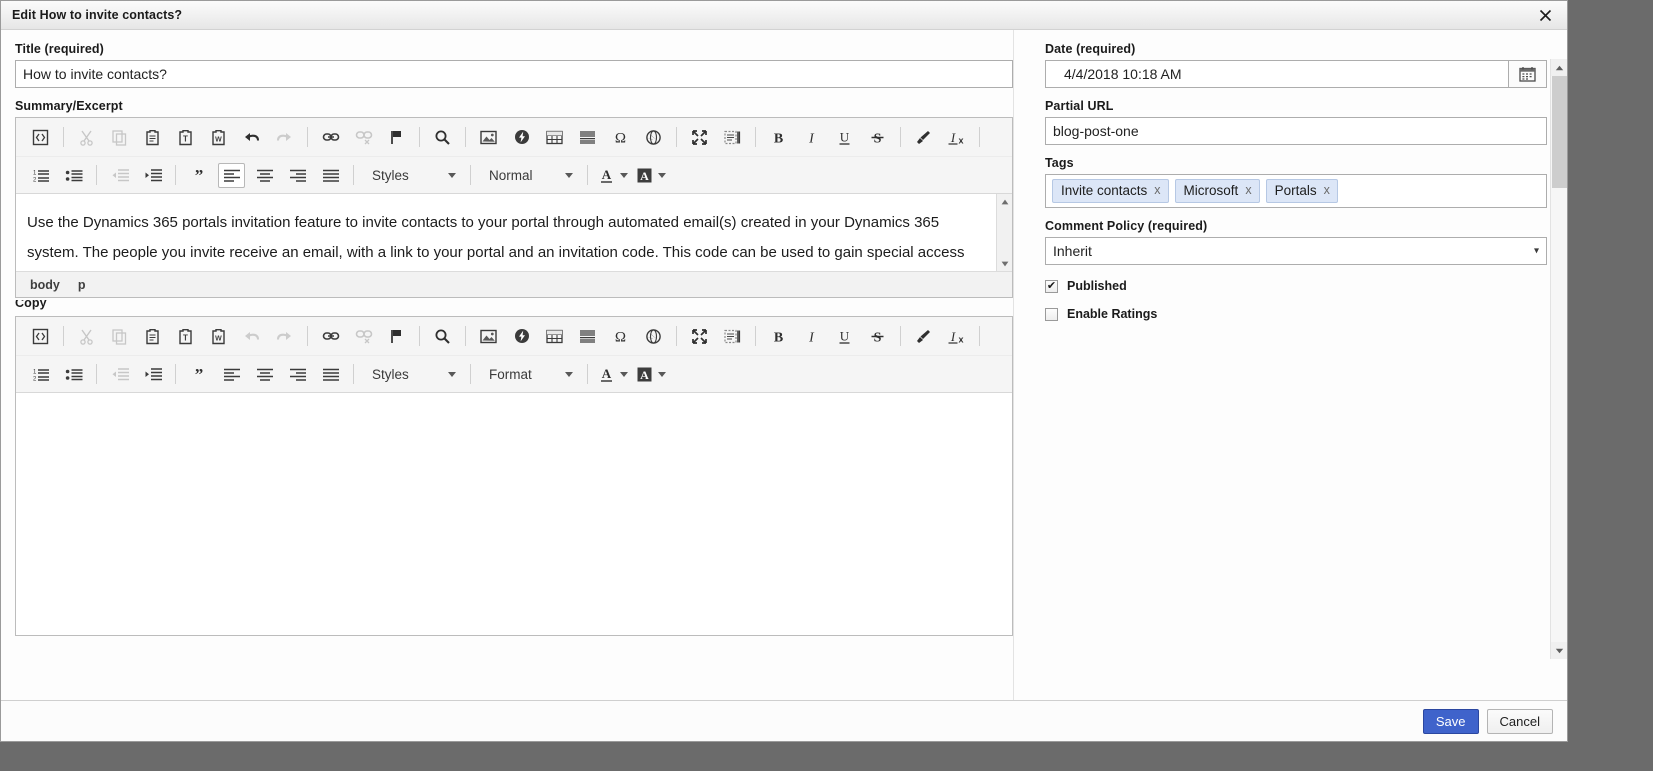  I want to click on paragraph-format-dropdown: Normal, so click(529, 175).